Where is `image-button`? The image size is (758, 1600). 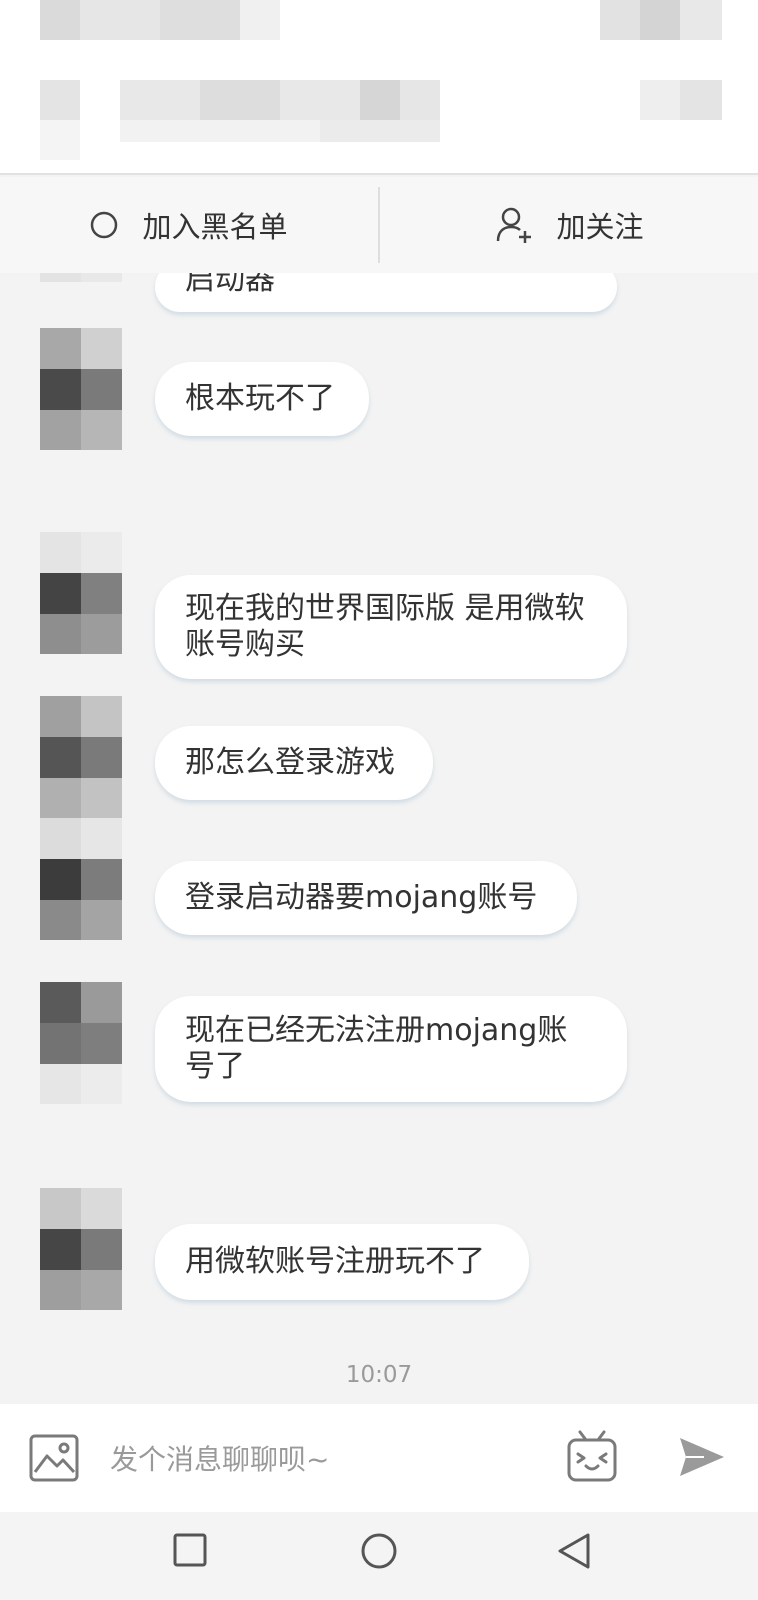 image-button is located at coordinates (54, 1460).